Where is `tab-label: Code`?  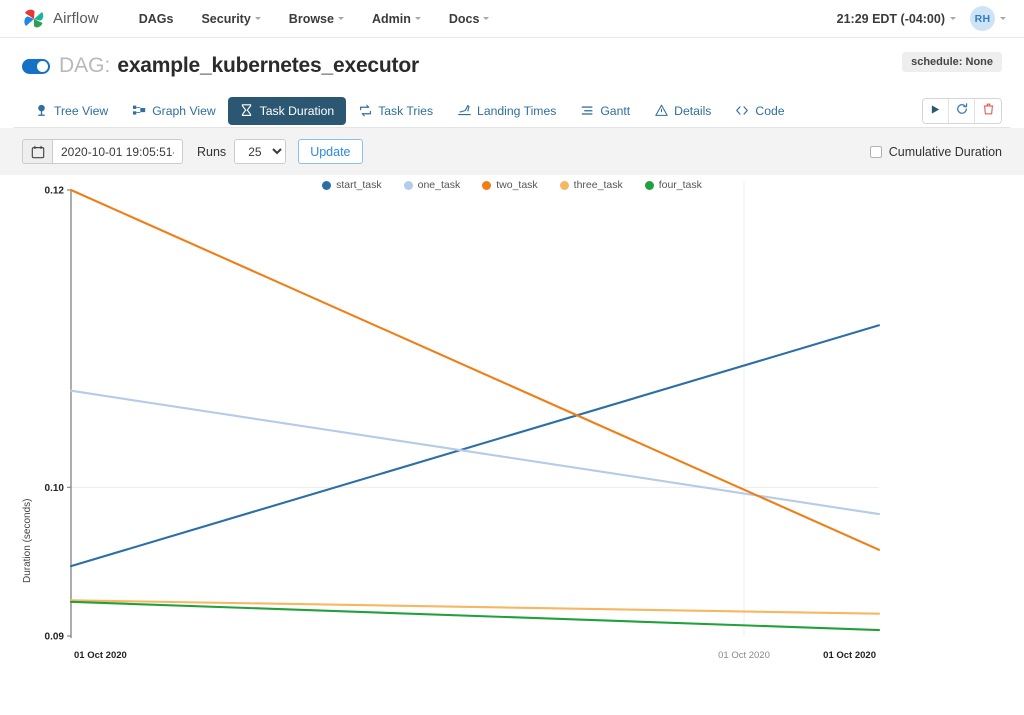
tab-label: Code is located at coordinates (770, 110).